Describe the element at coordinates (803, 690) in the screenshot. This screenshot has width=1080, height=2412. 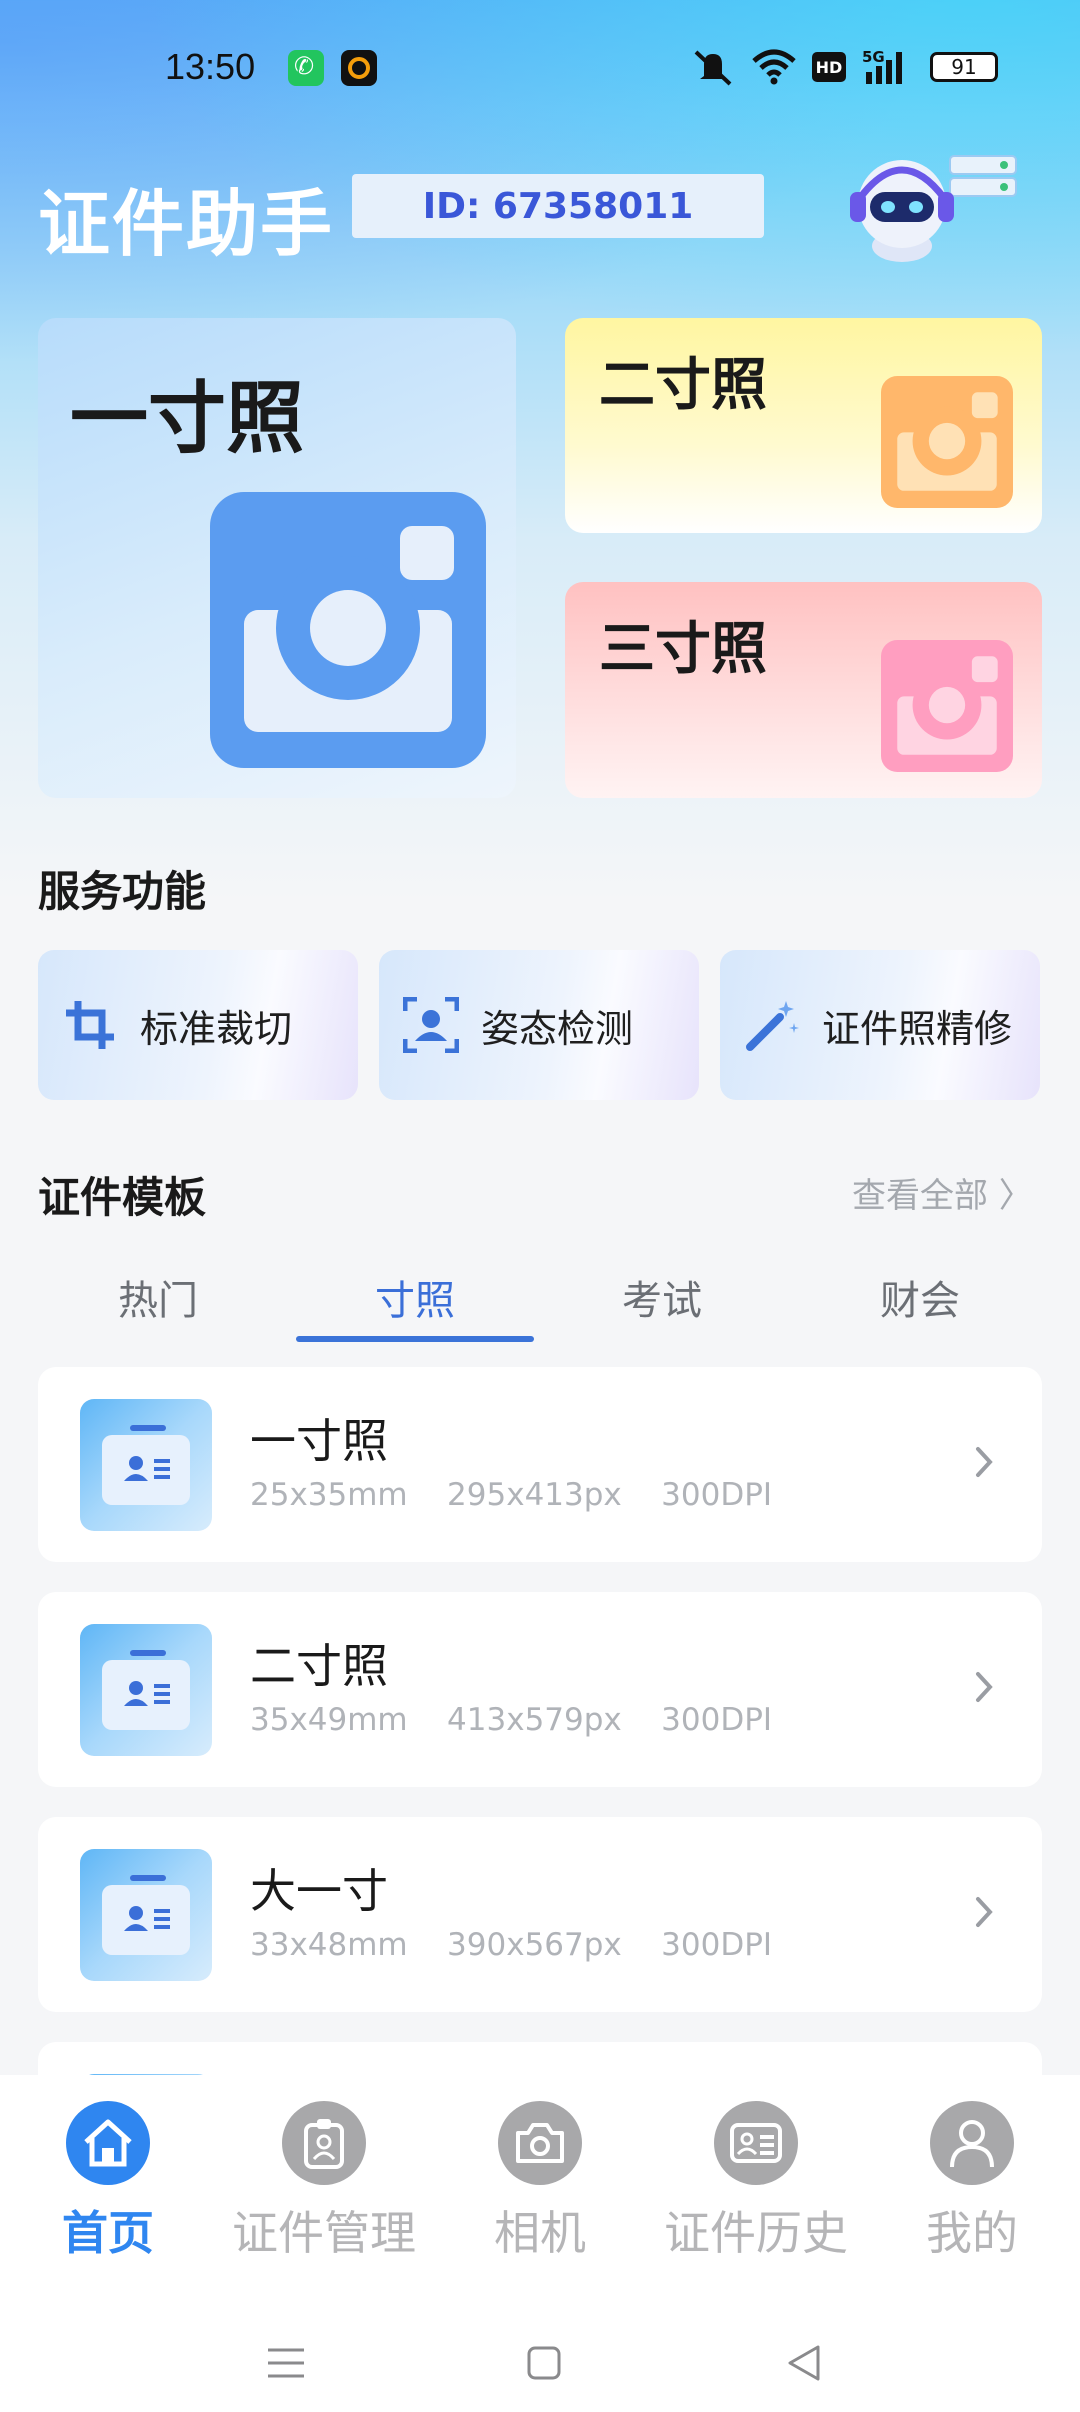
I see `photo-card-three-inch: 三寸照` at that location.